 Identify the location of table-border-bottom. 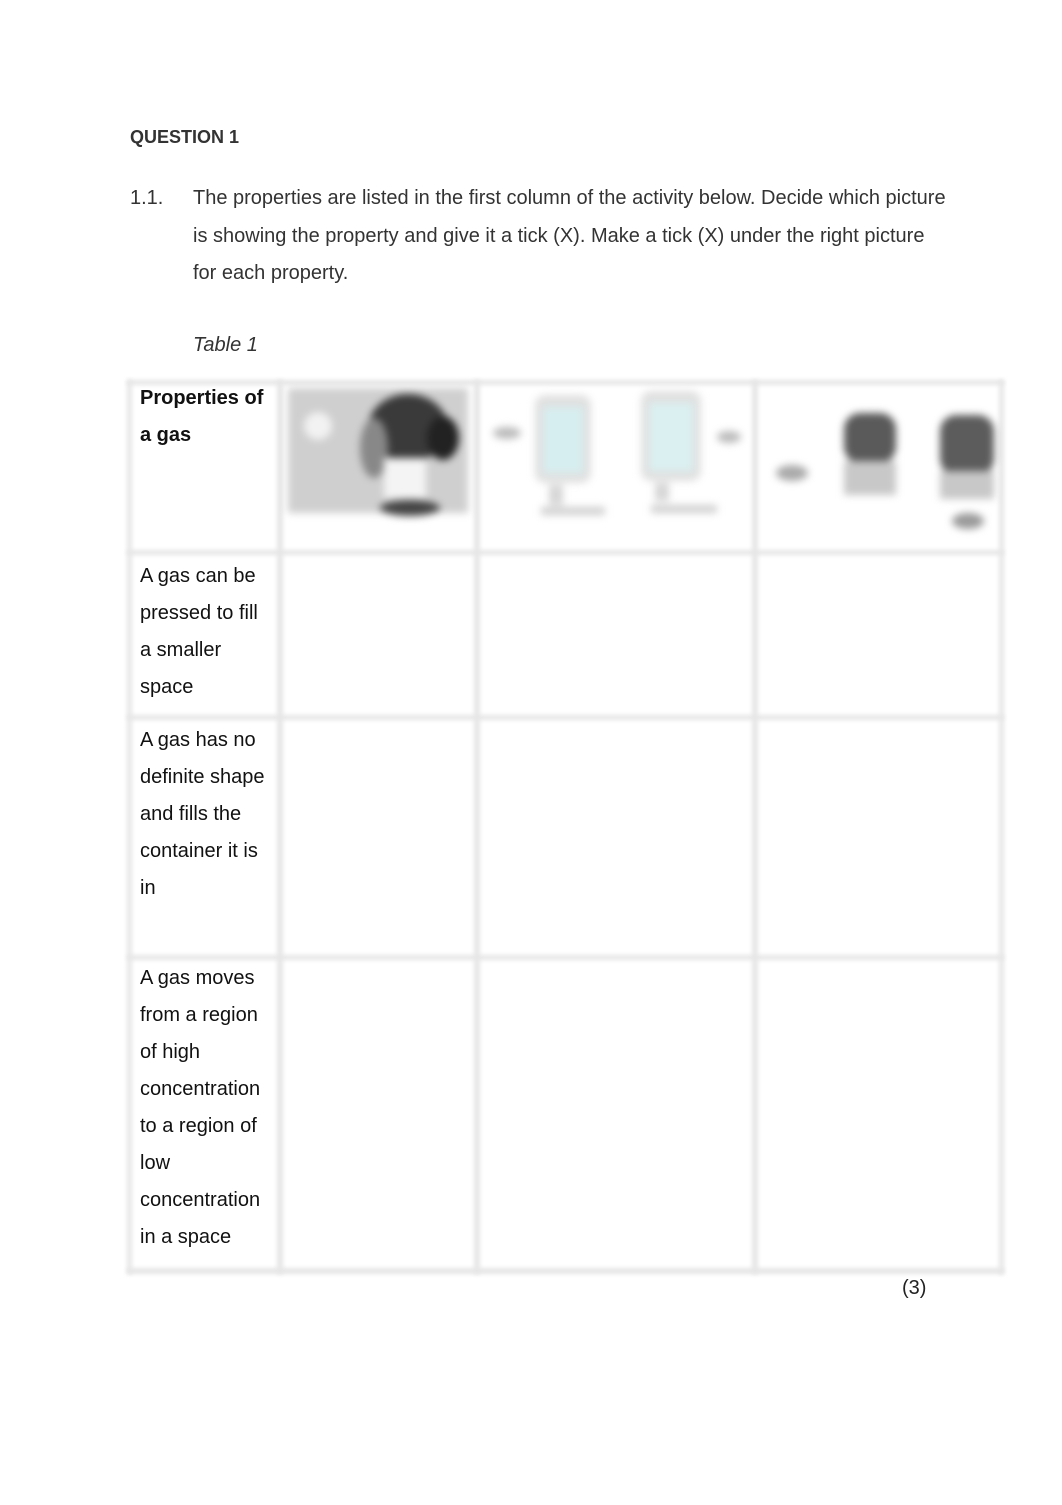
(565, 1271).